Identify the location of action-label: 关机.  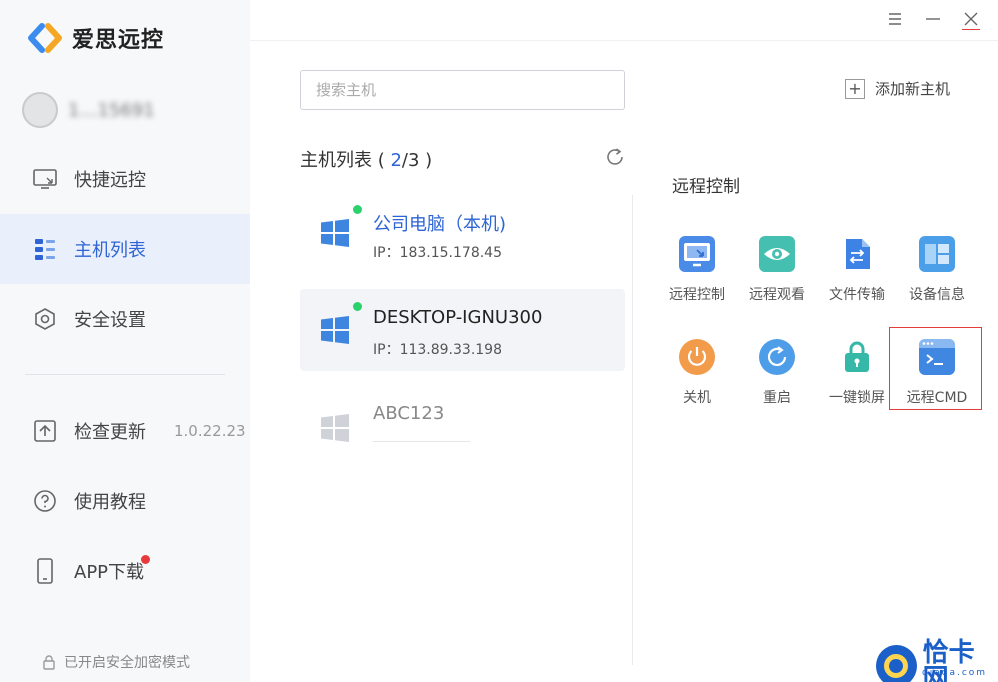
(697, 398).